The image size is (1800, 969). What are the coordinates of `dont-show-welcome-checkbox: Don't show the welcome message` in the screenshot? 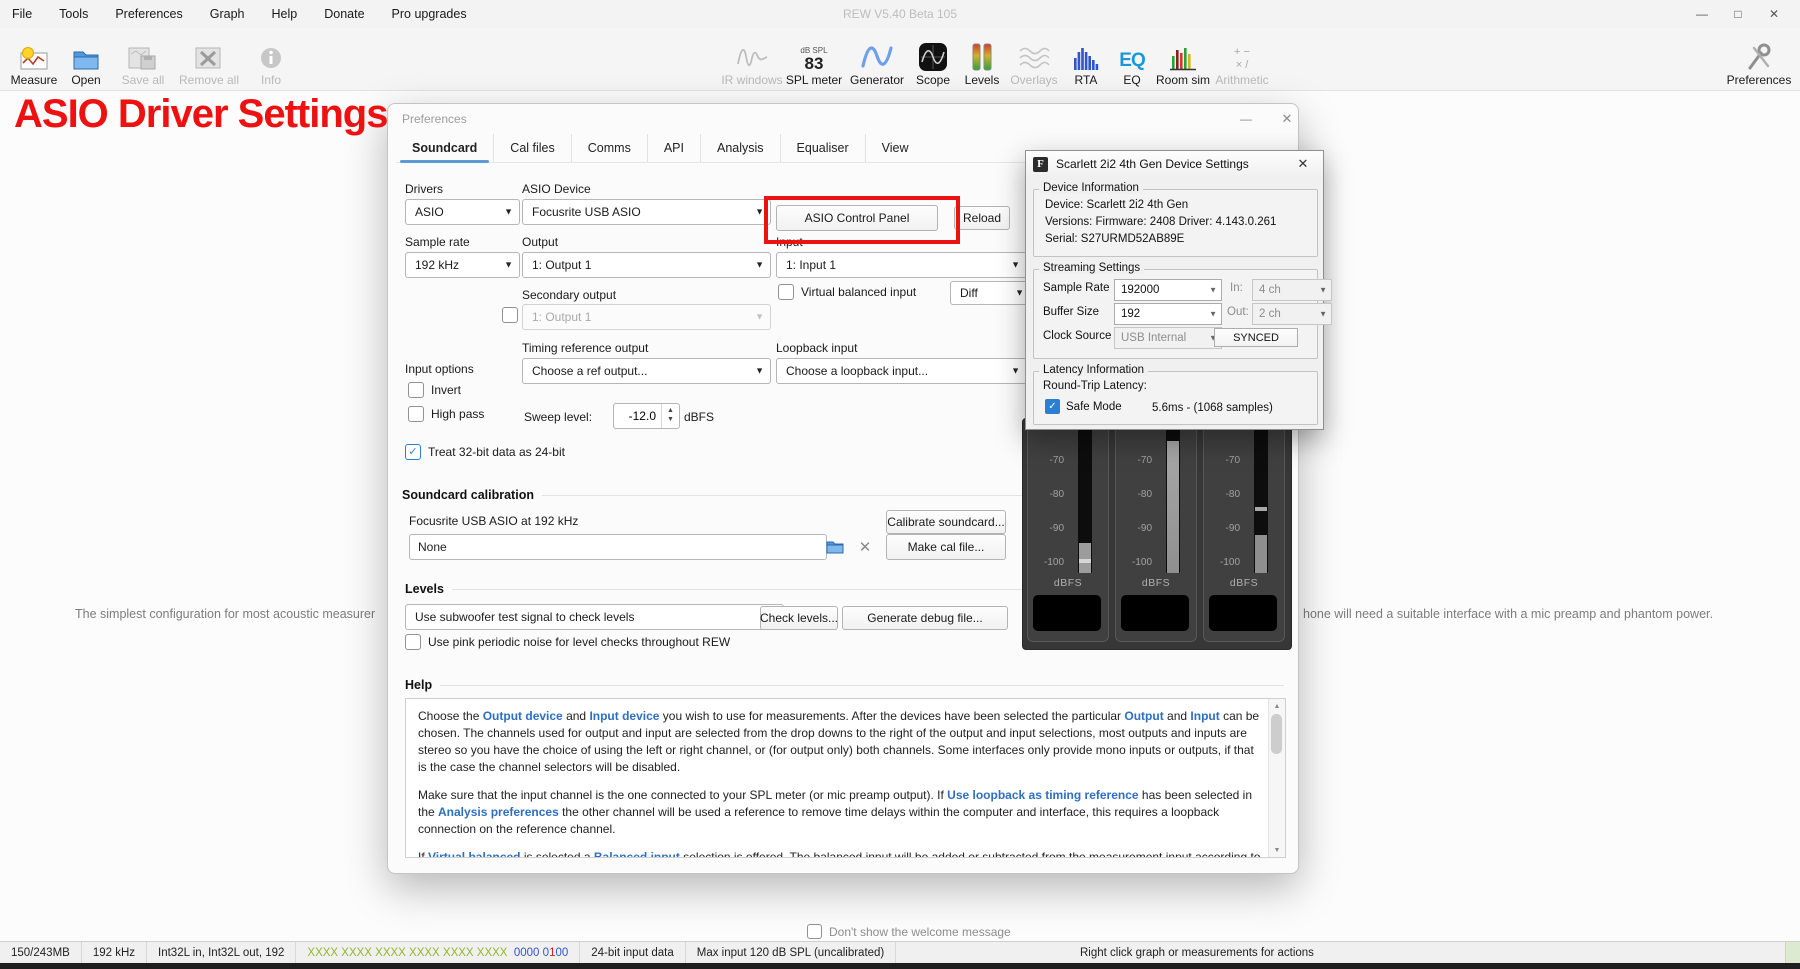 It's located at (909, 931).